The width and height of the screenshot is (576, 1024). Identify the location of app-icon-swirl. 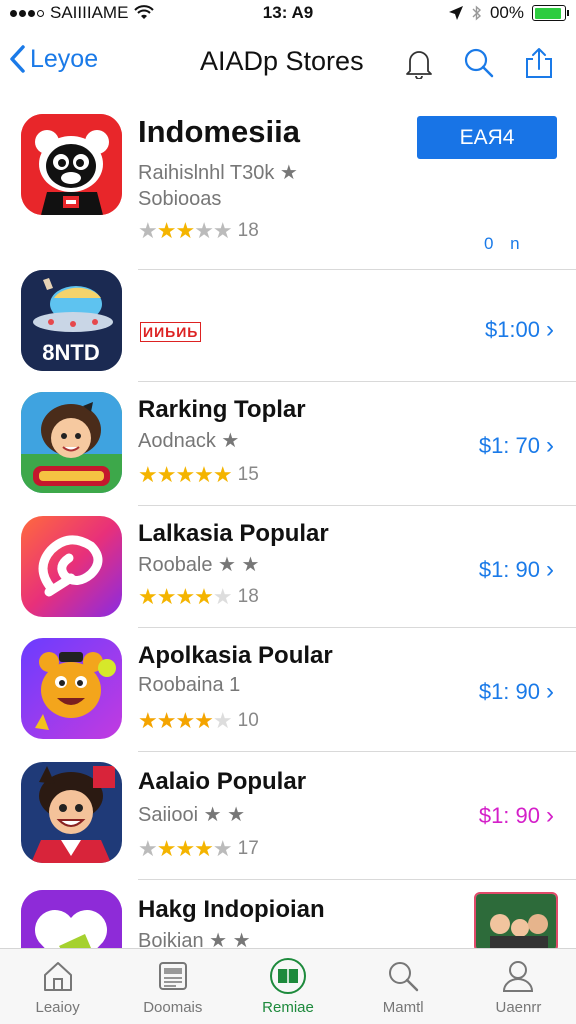
(71, 566).